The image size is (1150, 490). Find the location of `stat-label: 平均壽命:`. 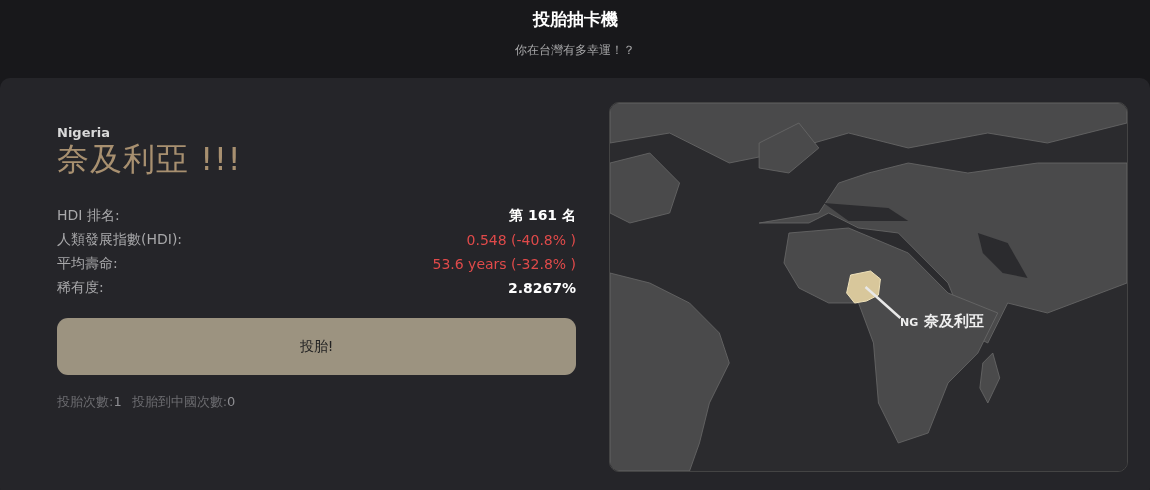

stat-label: 平均壽命: is located at coordinates (87, 264).